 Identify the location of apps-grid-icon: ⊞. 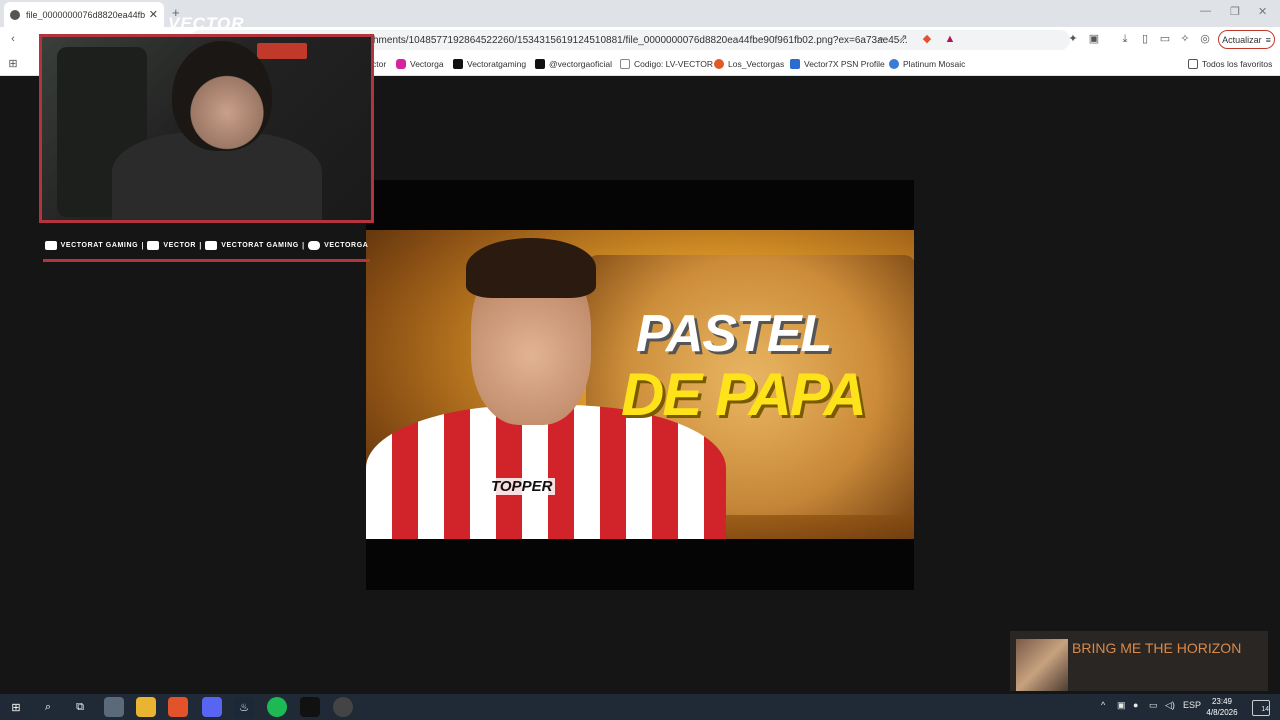
(13, 64).